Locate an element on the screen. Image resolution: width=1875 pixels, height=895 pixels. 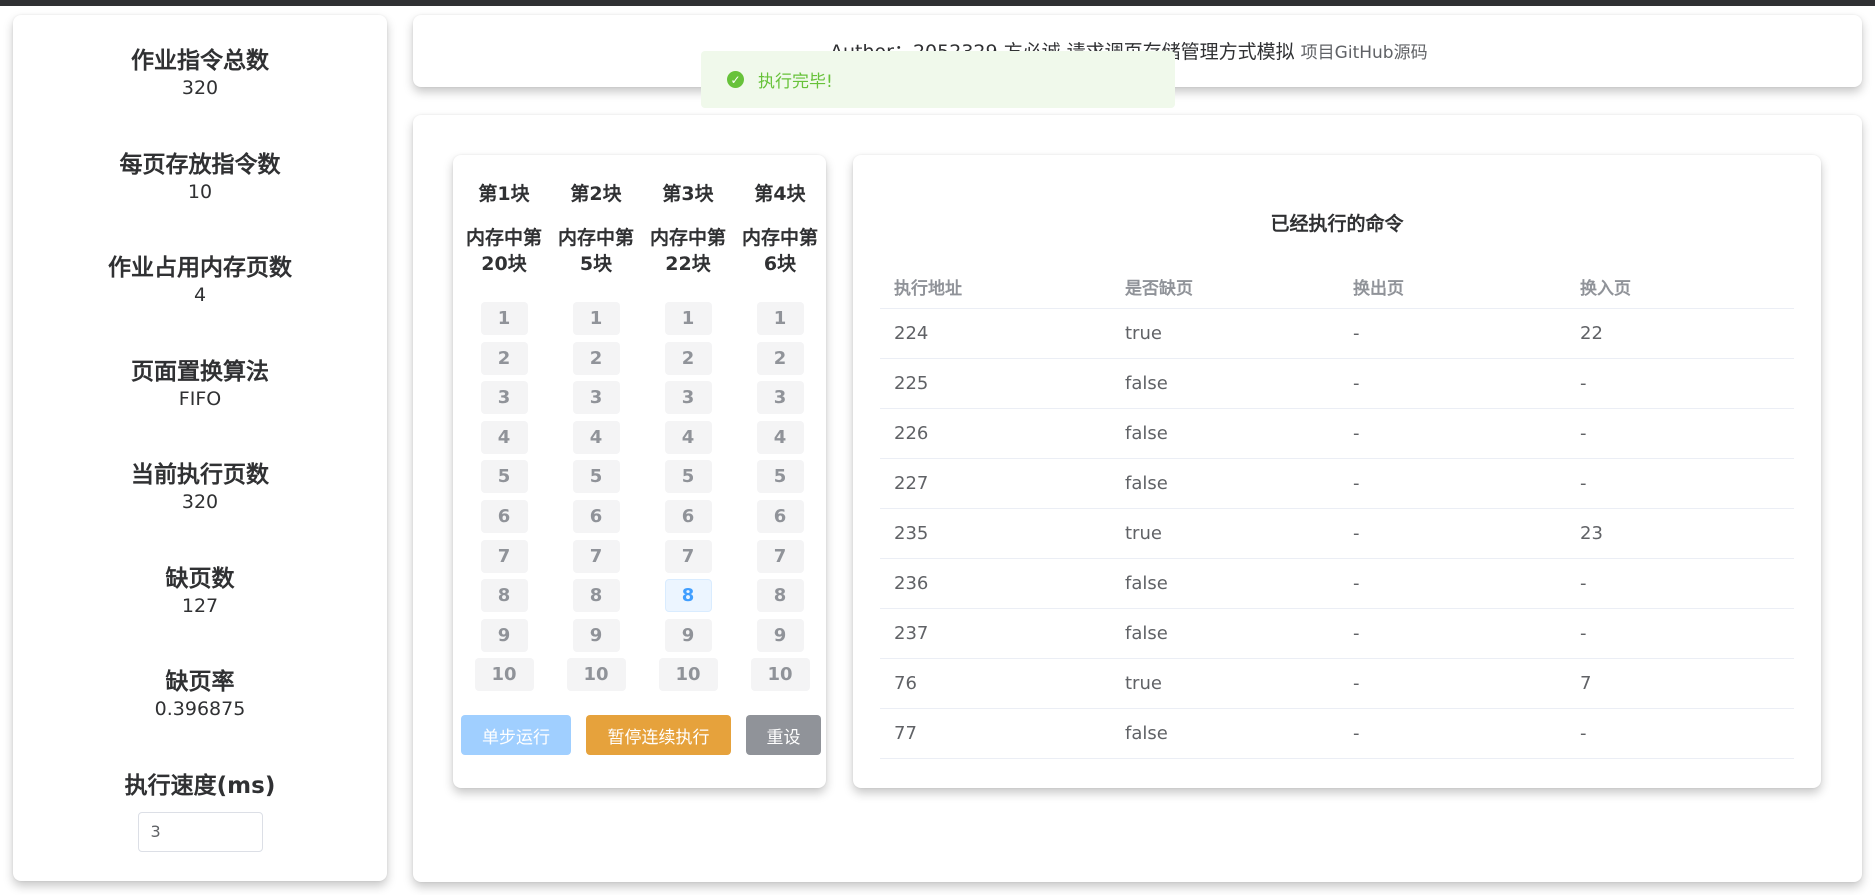
table-row: 237 false - - is located at coordinates (1337, 634).